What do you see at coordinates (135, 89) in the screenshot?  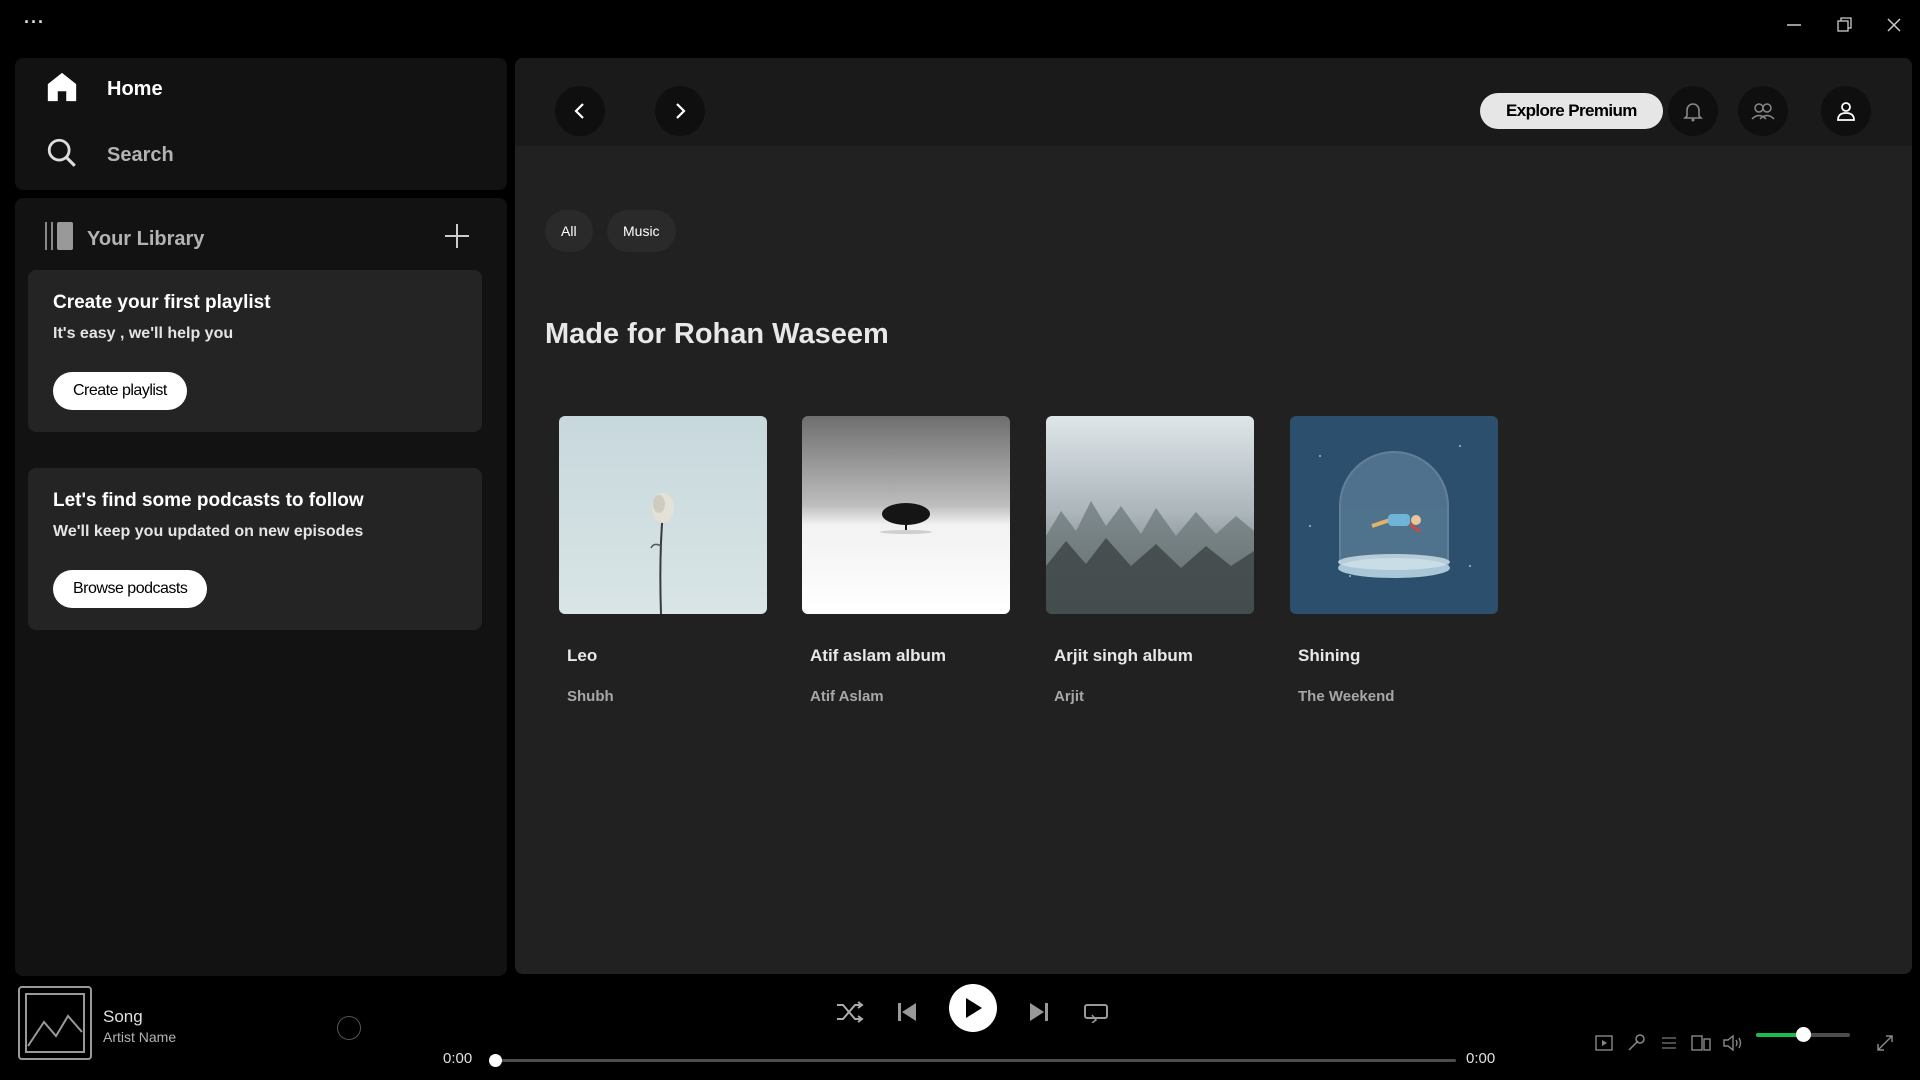 I see `nav-home-label: Home` at bounding box center [135, 89].